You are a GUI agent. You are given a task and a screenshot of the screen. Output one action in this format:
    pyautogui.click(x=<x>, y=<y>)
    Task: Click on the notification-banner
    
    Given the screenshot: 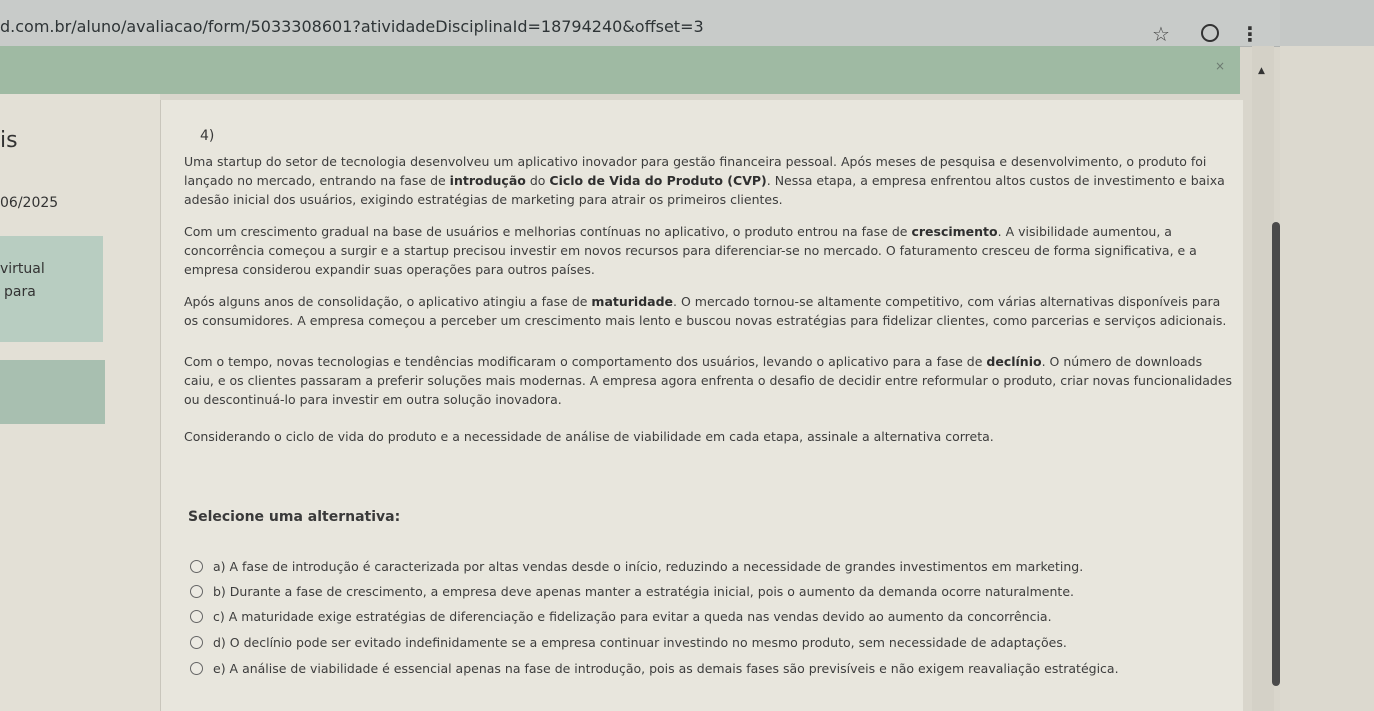 What is the action you would take?
    pyautogui.click(x=620, y=70)
    